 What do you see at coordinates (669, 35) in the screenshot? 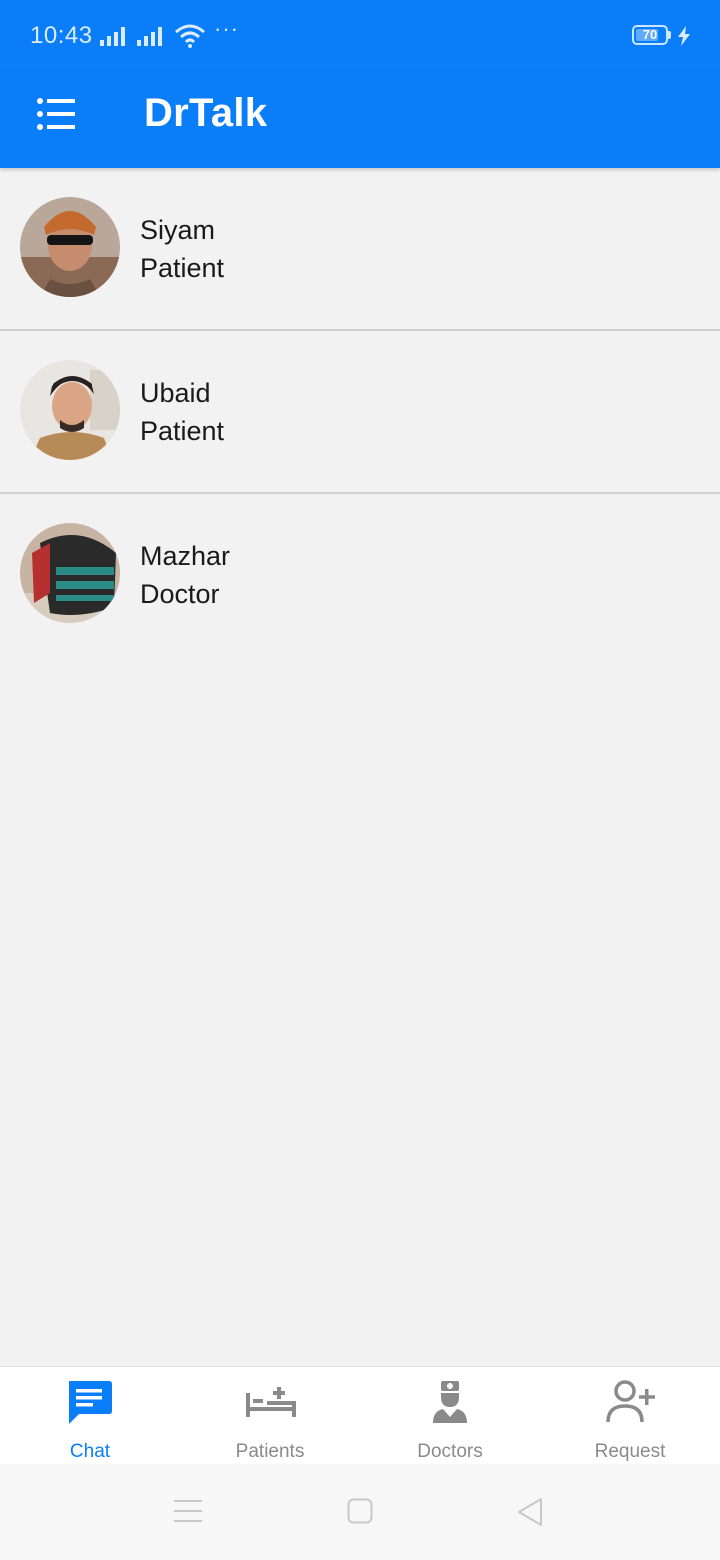
I see `battery-tip` at bounding box center [669, 35].